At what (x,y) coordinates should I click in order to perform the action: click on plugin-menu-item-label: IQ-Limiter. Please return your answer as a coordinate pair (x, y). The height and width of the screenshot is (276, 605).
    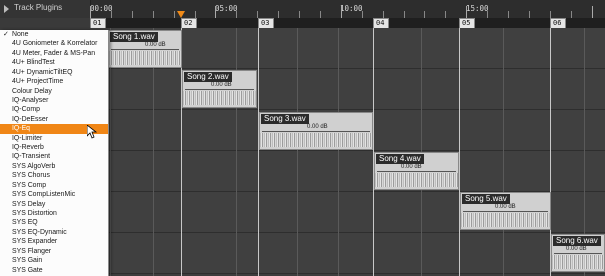
    Looking at the image, I should click on (27, 138).